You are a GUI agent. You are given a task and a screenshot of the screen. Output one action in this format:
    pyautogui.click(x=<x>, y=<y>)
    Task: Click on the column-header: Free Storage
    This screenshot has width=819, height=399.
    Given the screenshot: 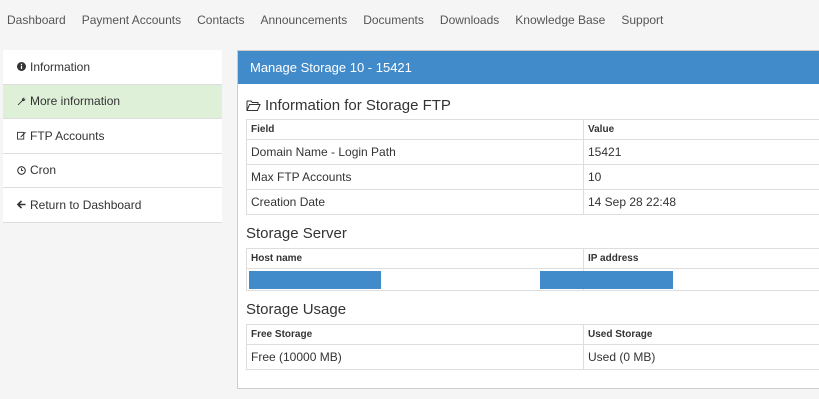 What is the action you would take?
    pyautogui.click(x=415, y=334)
    